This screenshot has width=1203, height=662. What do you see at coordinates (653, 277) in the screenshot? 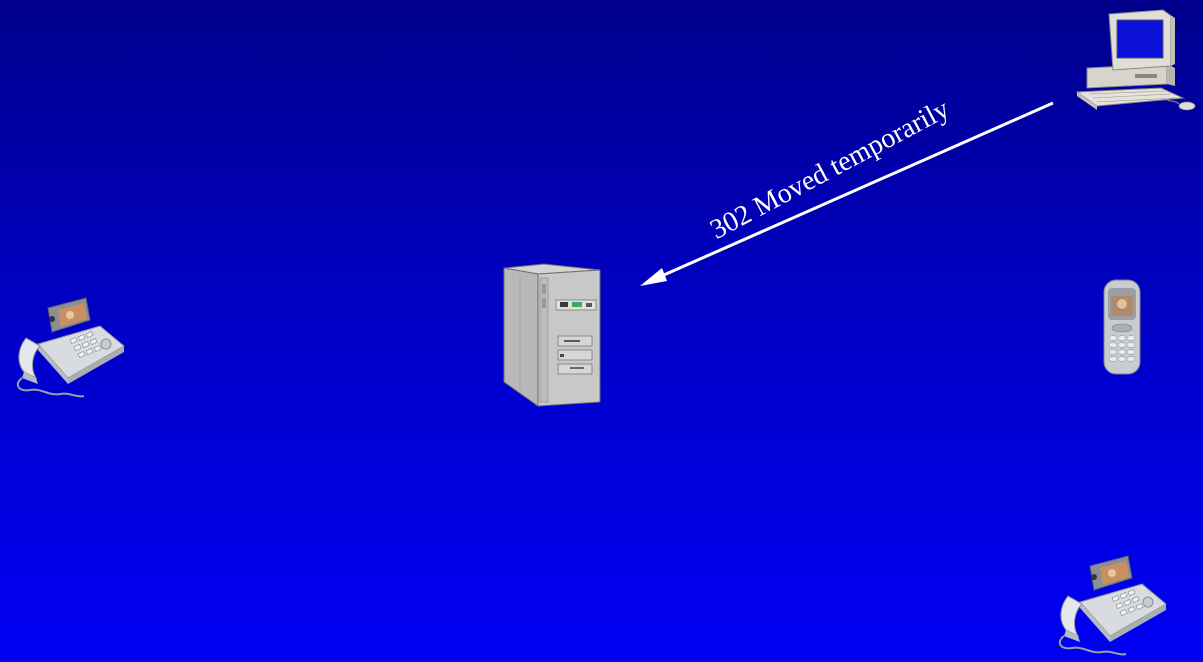
I see `message-arrow-head` at bounding box center [653, 277].